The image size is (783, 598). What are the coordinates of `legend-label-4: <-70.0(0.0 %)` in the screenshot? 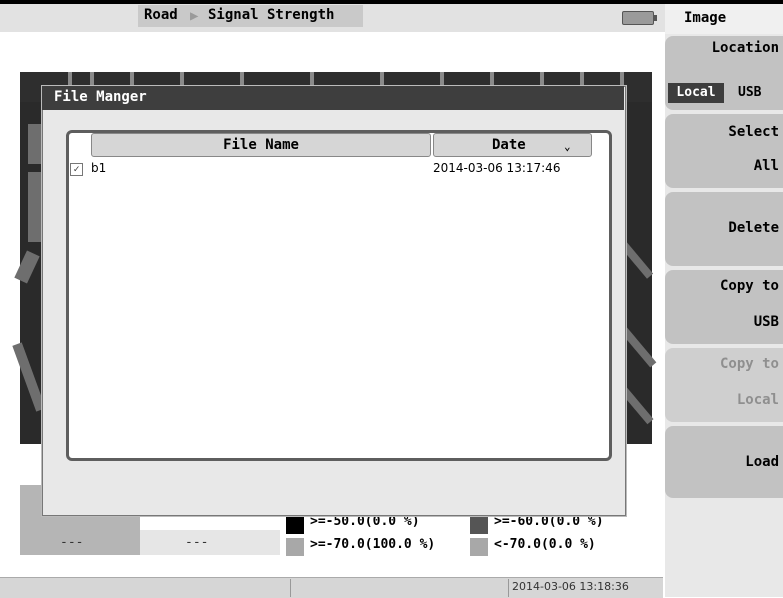 It's located at (545, 544).